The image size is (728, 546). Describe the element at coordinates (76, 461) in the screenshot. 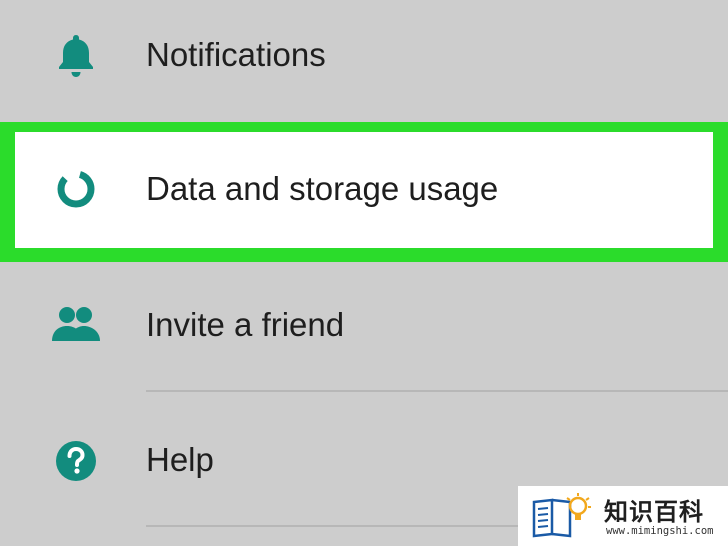

I see `help-circle-icon` at that location.